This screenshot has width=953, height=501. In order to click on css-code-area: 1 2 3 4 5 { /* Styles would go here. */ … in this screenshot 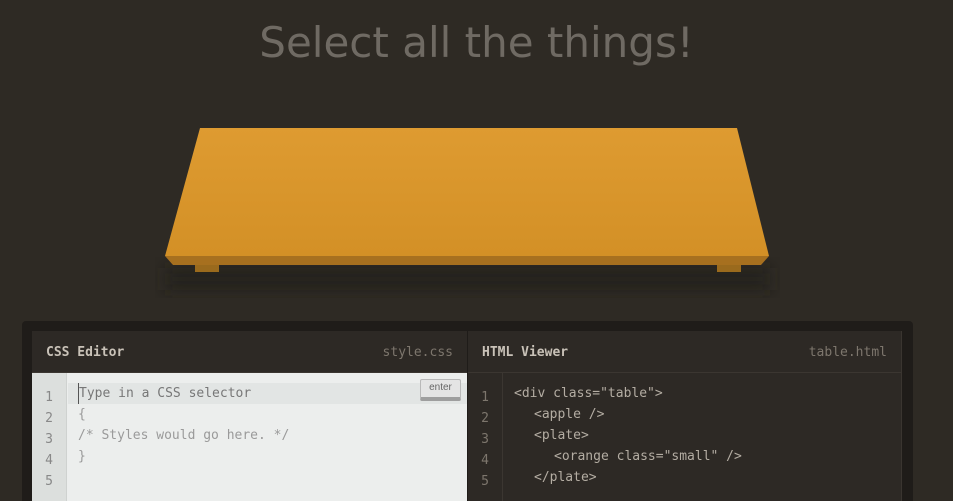, I will do `click(249, 437)`.